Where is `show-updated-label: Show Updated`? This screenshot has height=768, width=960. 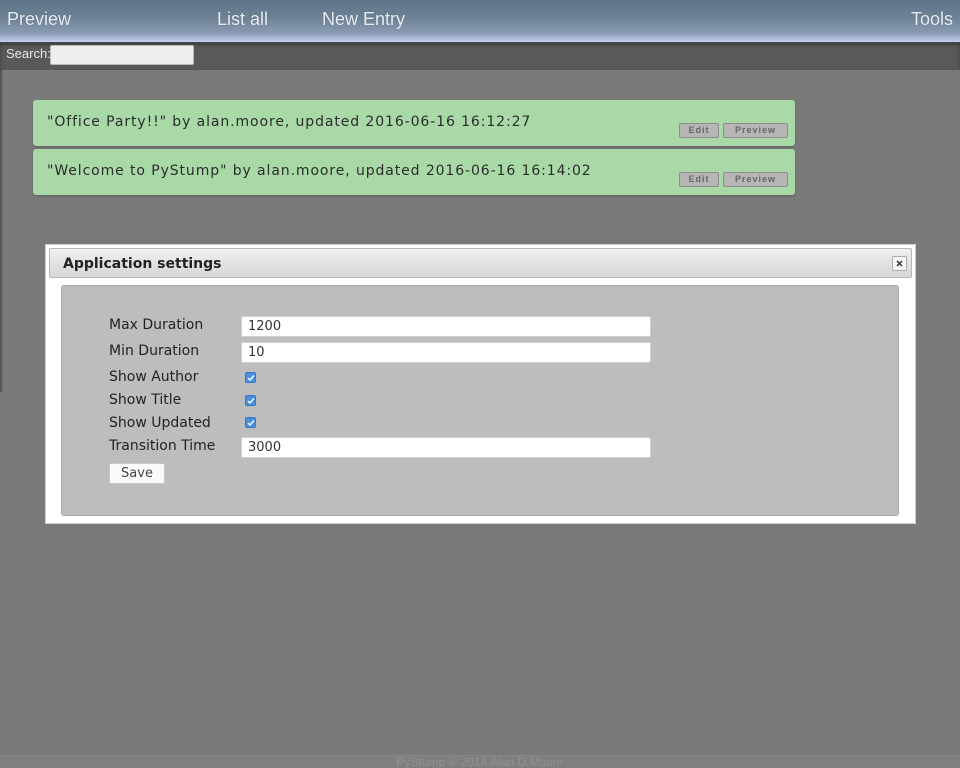 show-updated-label: Show Updated is located at coordinates (160, 423).